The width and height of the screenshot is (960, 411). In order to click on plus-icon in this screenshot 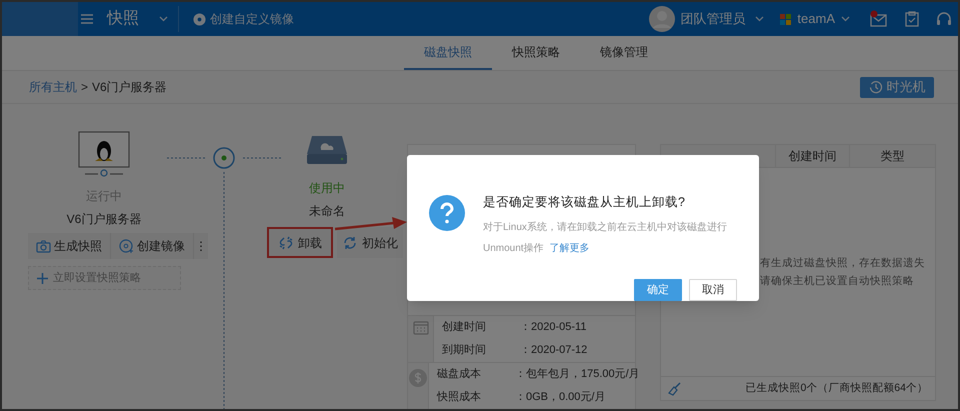, I will do `click(42, 278)`.